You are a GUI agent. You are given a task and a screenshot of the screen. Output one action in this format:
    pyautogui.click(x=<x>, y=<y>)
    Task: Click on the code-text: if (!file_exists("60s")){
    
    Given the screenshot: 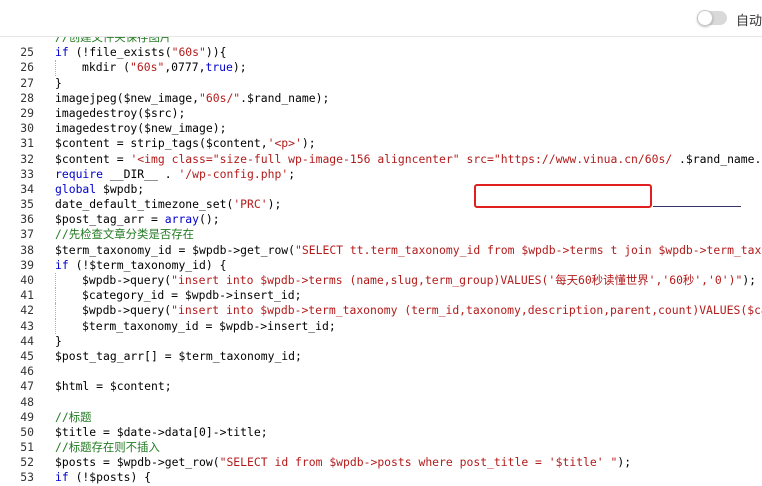 What is the action you would take?
    pyautogui.click(x=140, y=52)
    